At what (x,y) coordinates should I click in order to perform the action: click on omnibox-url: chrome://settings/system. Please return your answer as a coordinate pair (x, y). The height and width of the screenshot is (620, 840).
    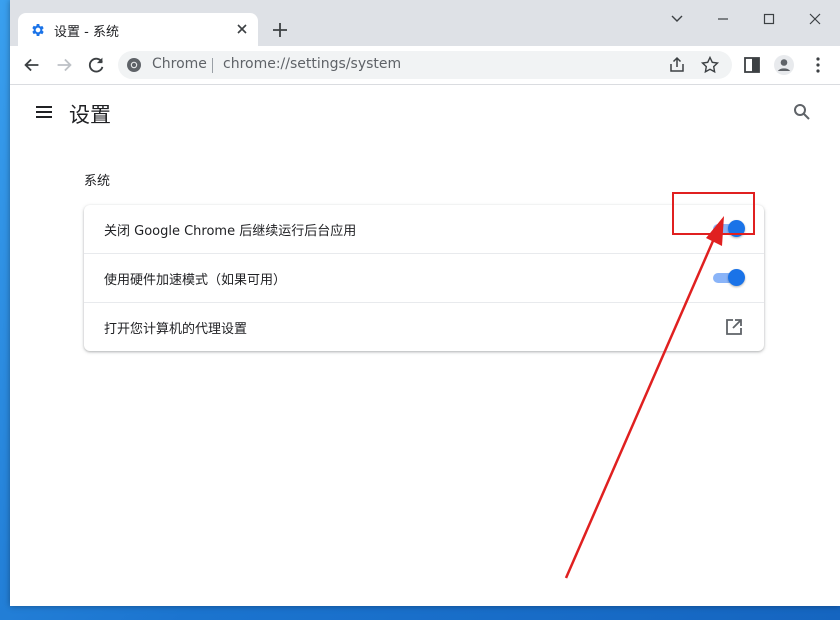
    Looking at the image, I should click on (312, 64).